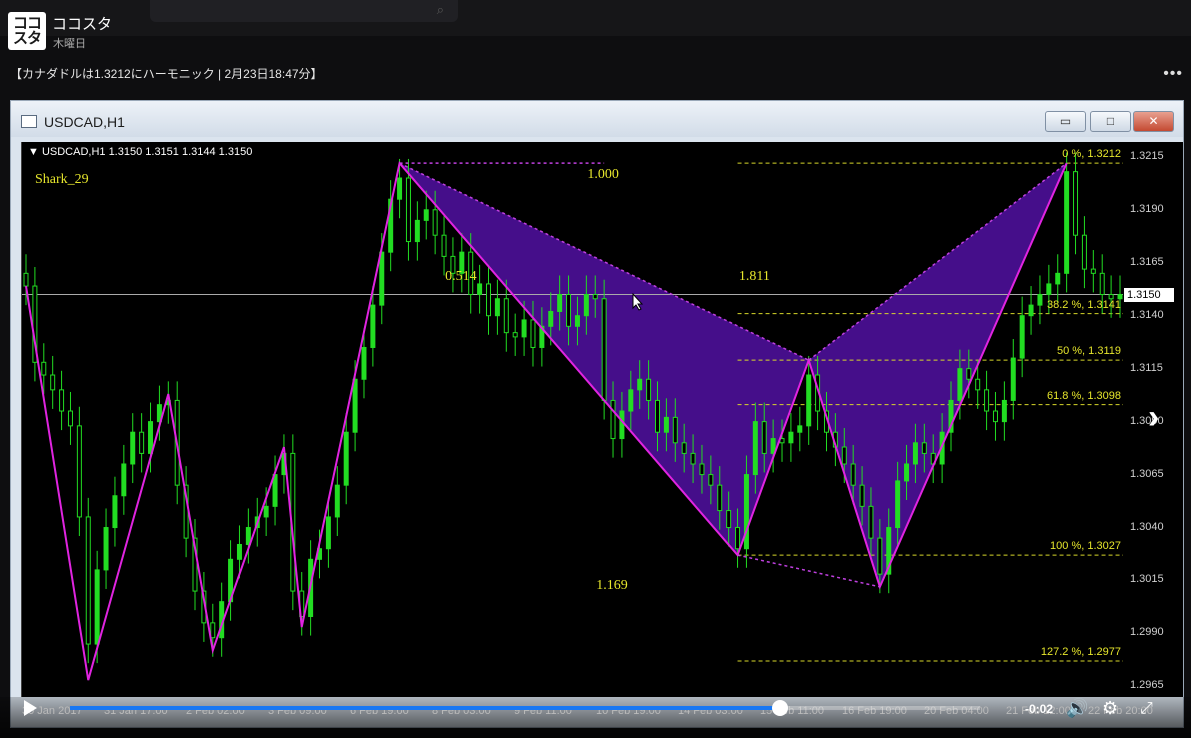 This screenshot has width=1191, height=738. I want to click on ohlc-readout: ▼ USDCAD,H1 1.3150 1.3151 1.3144 1.3150, so click(140, 152).